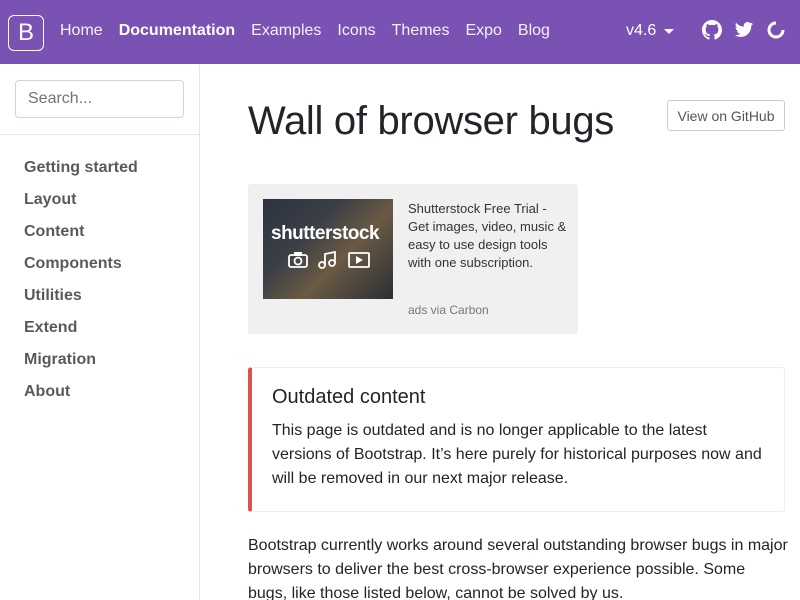  Describe the element at coordinates (431, 121) in the screenshot. I see `page-title: Wall of browser bugs` at that location.